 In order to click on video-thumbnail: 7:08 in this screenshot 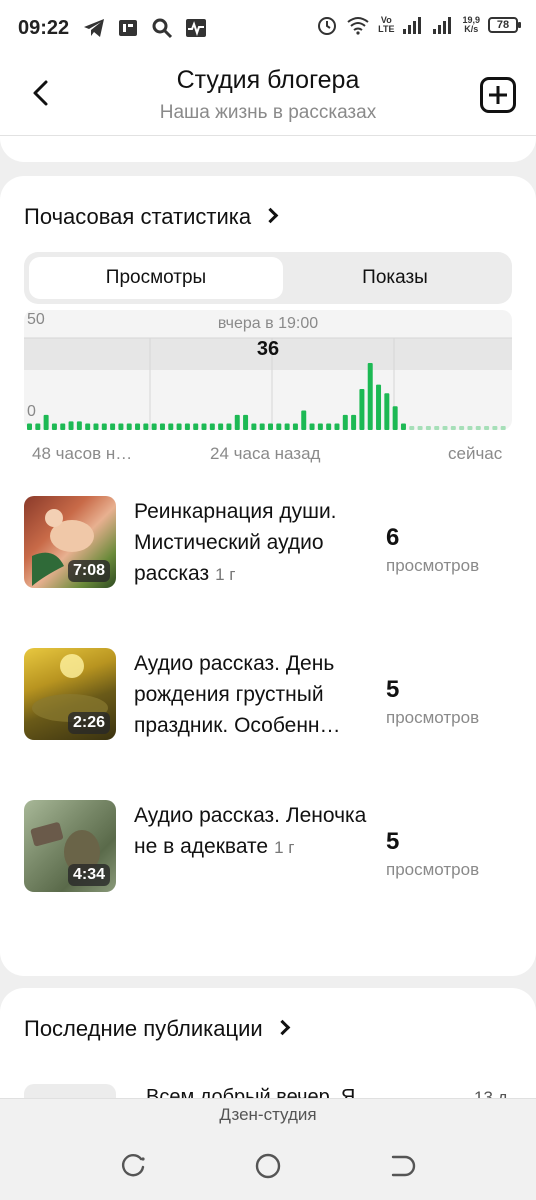, I will do `click(70, 542)`.